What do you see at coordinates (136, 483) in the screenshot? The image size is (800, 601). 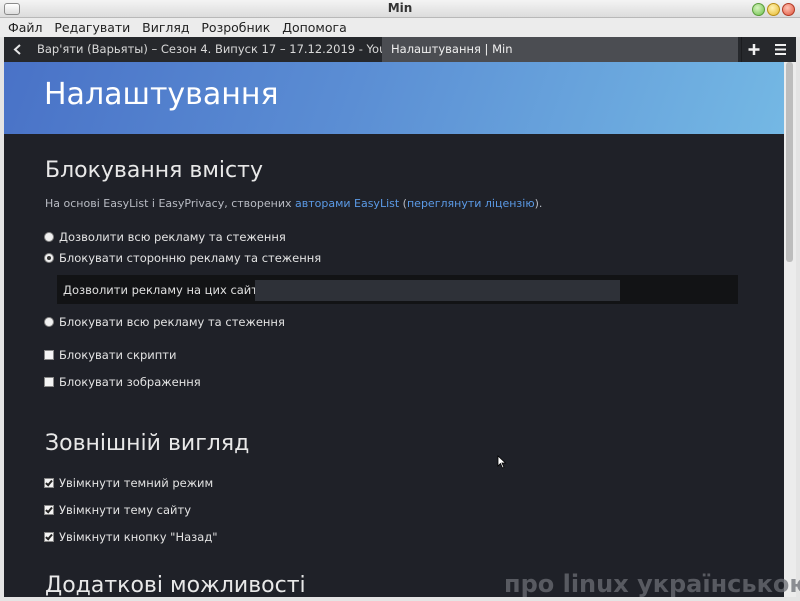 I see `checkbox-label: Увімкнути темний режим` at bounding box center [136, 483].